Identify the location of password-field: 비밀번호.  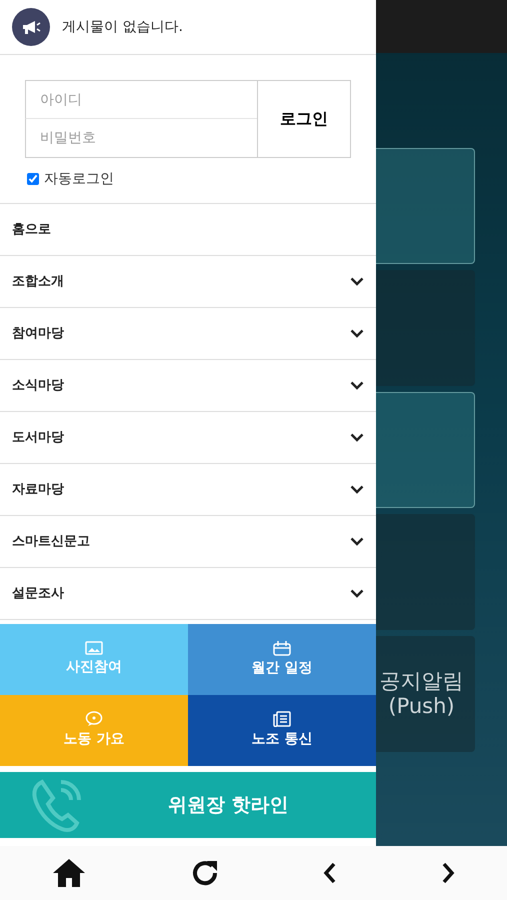
(141, 138).